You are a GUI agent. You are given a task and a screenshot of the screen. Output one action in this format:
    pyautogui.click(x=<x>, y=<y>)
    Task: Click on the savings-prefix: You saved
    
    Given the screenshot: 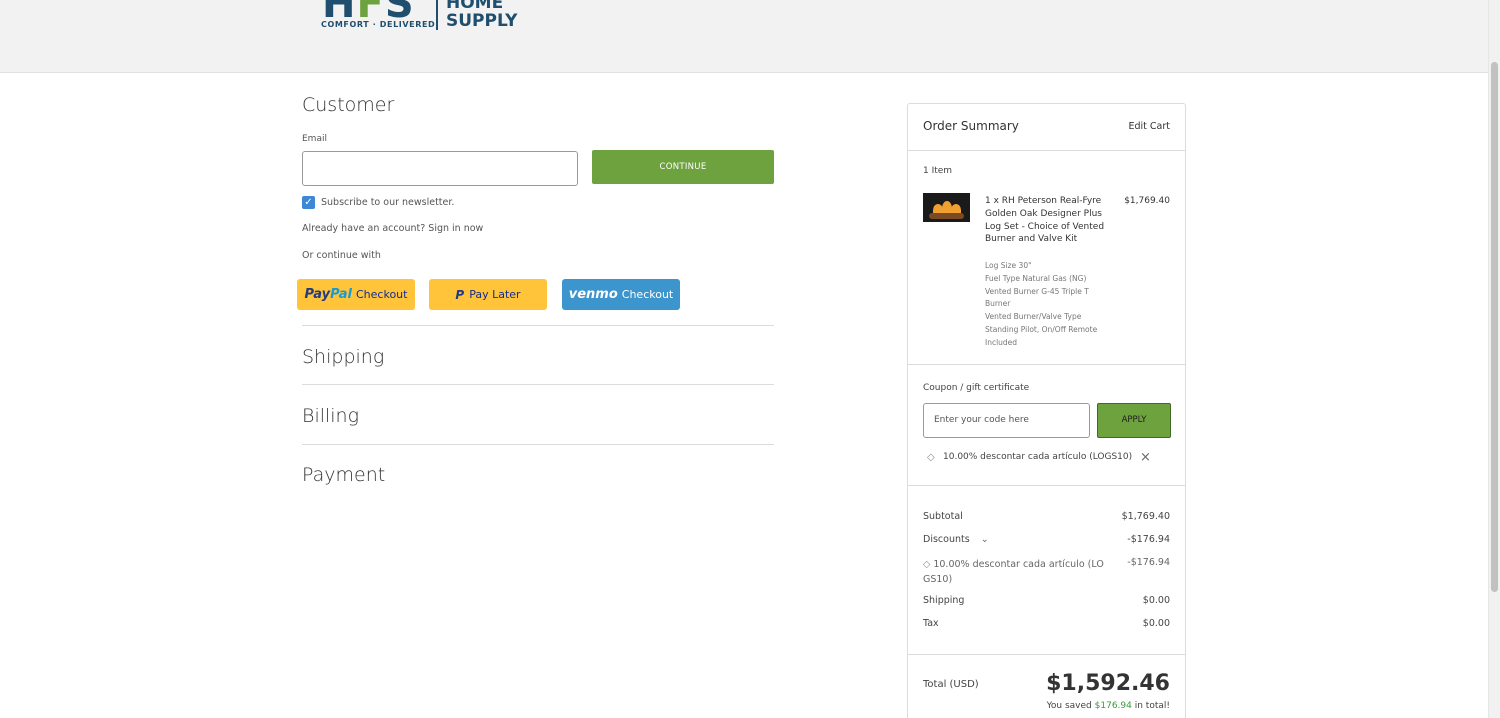 What is the action you would take?
    pyautogui.click(x=1069, y=706)
    